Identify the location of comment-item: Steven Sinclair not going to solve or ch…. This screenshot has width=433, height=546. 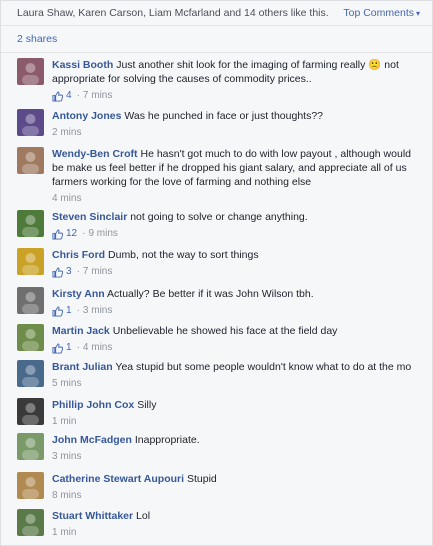
(216, 225).